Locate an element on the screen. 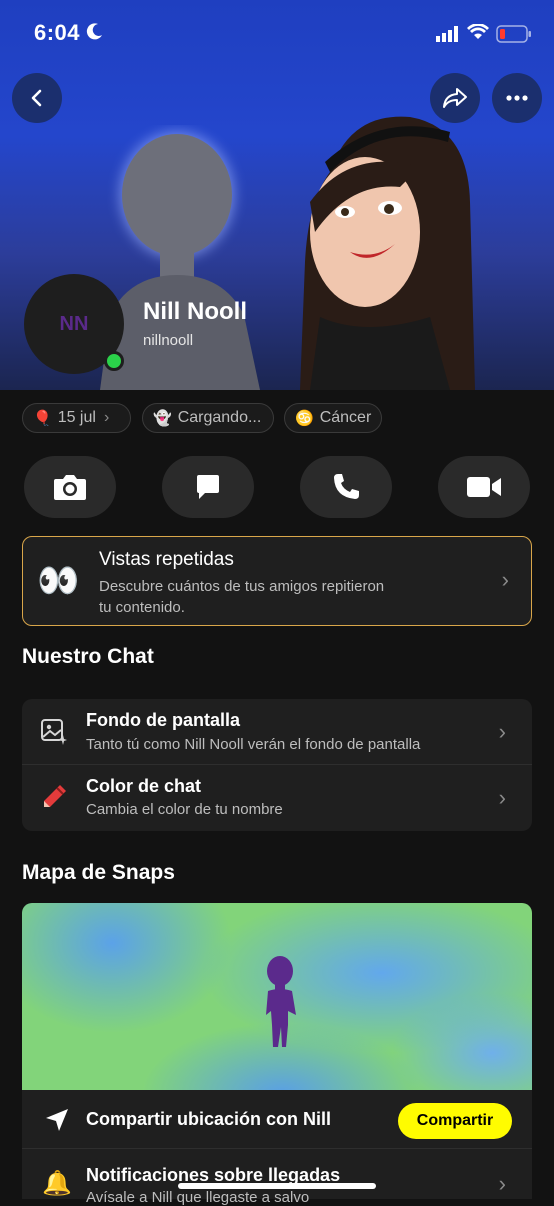  location-arrow-icon is located at coordinates (57, 1120).